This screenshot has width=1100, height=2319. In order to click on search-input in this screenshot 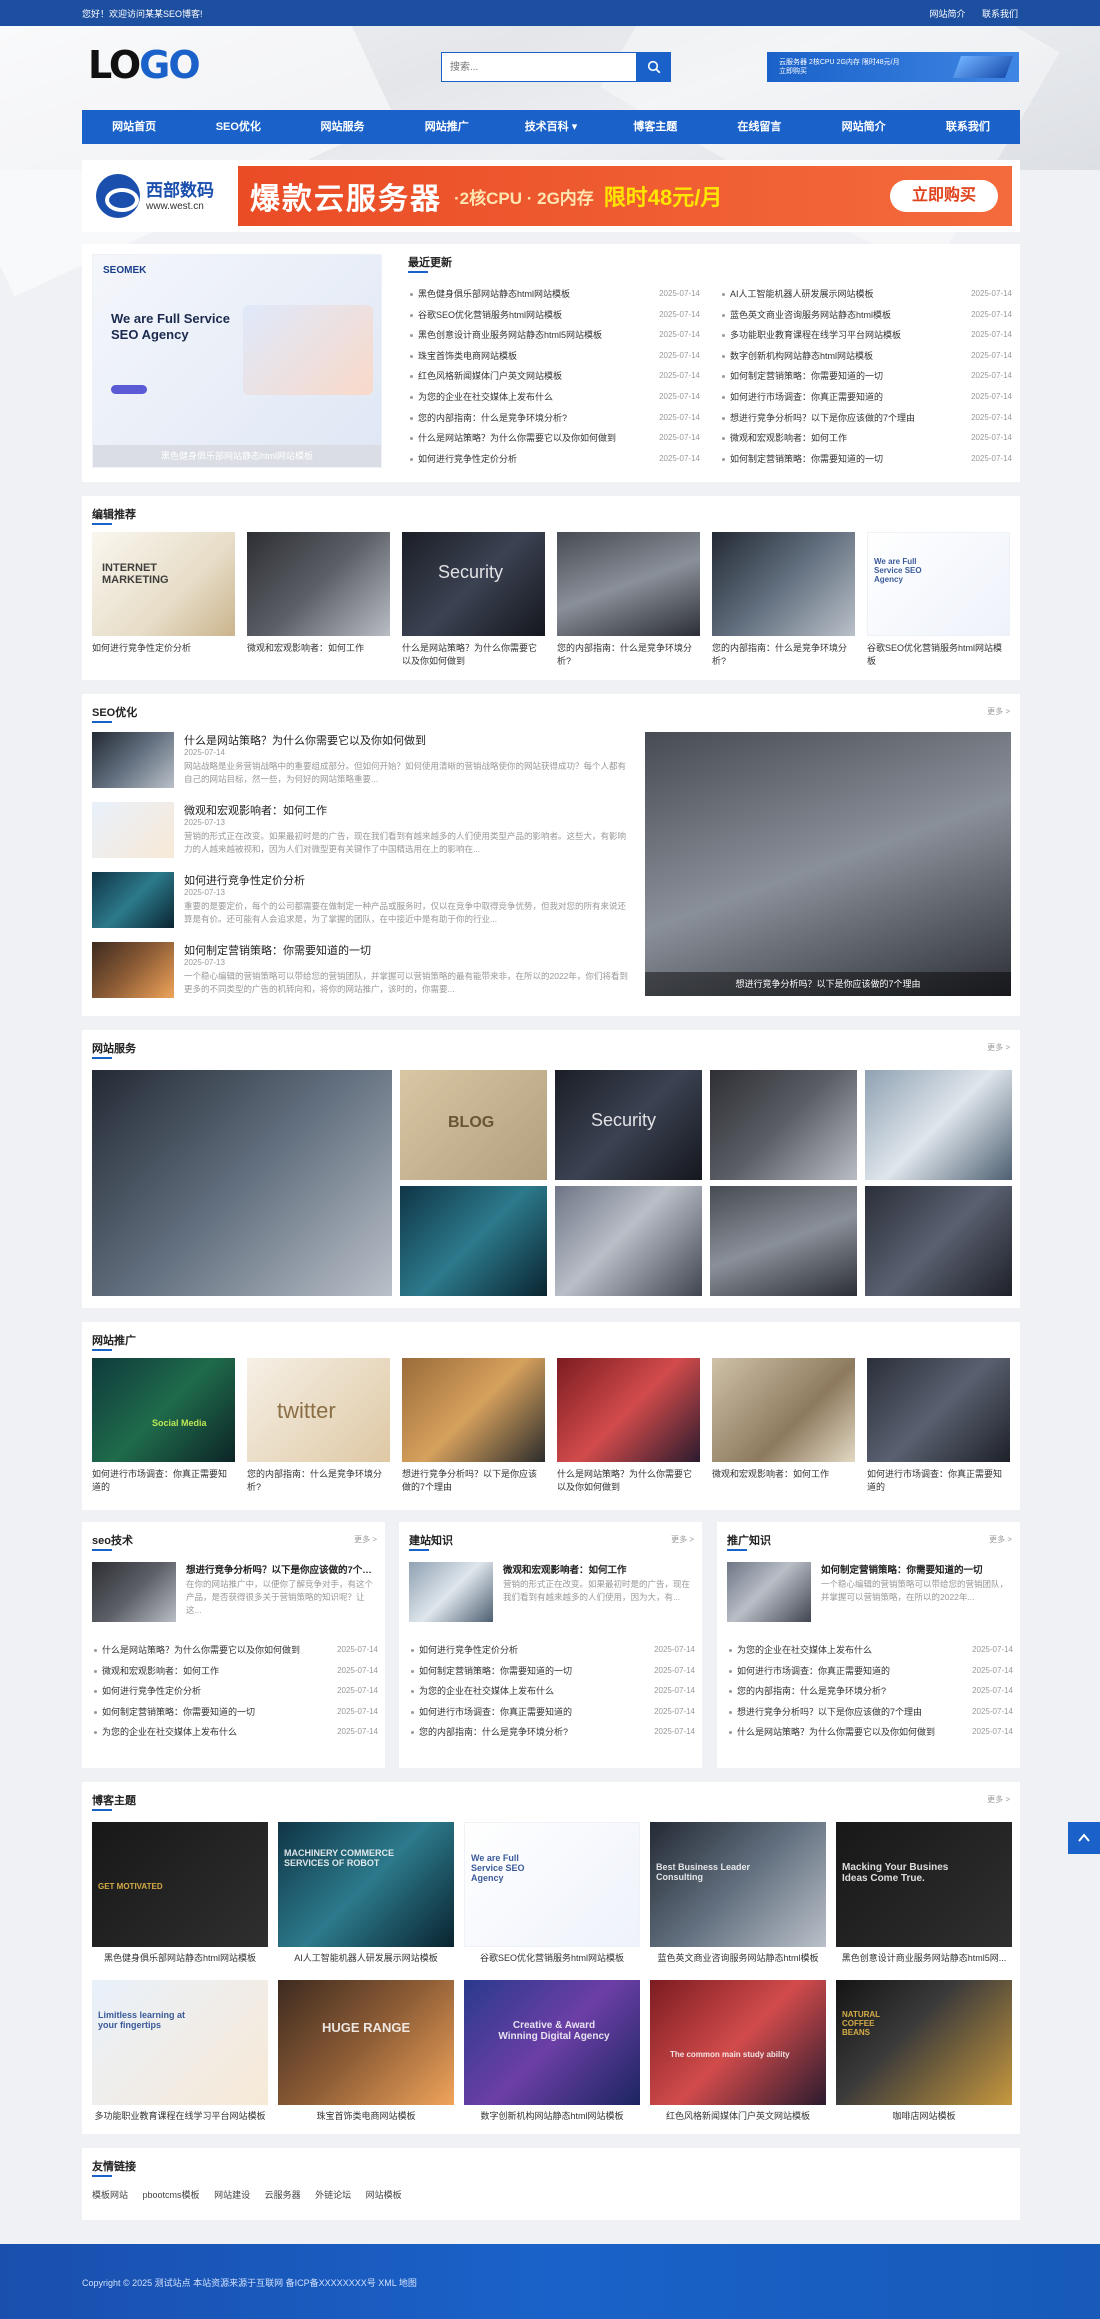, I will do `click(539, 67)`.